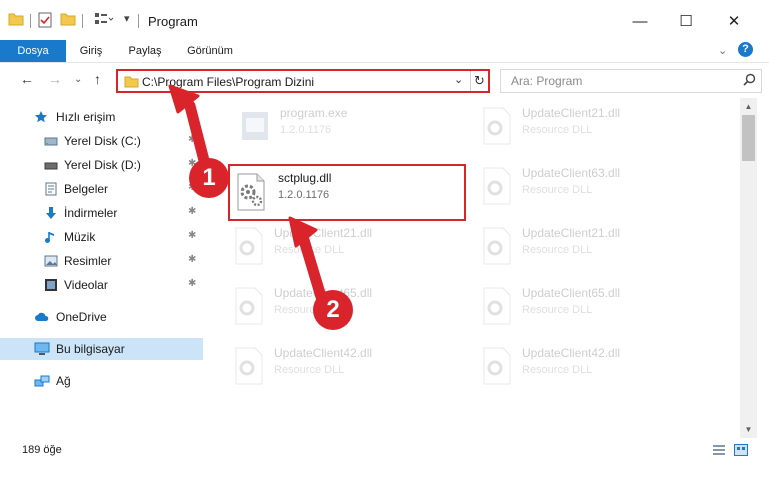 Image resolution: width=769 pixels, height=478 pixels. Describe the element at coordinates (86, 189) in the screenshot. I see `sidebar-item-label: Belgeler` at that location.